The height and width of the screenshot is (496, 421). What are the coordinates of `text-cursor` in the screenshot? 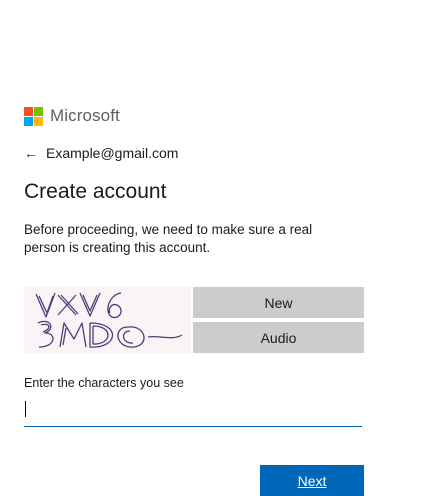 It's located at (25, 409).